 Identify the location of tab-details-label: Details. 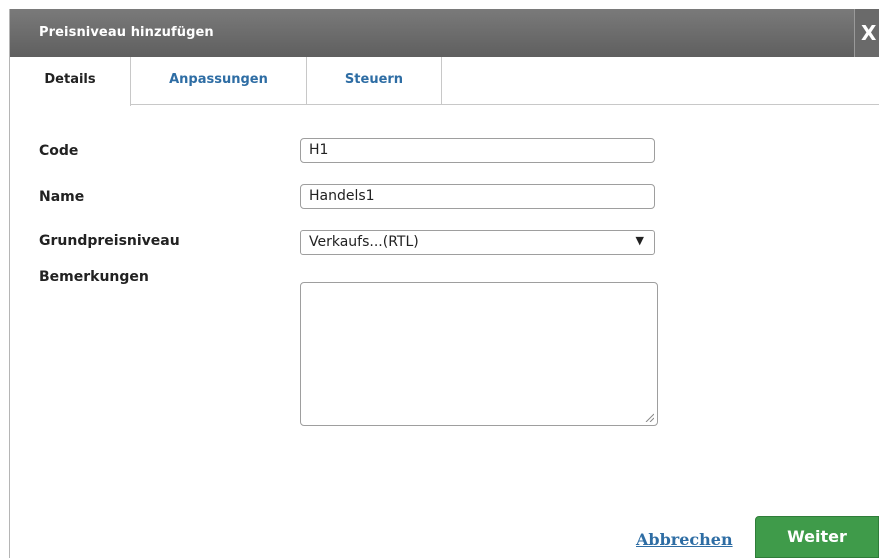
(70, 79).